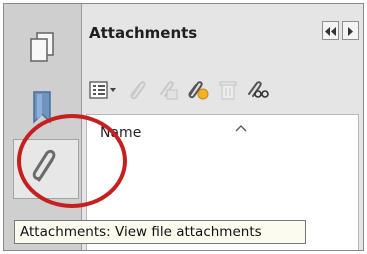 Image resolution: width=367 pixels, height=254 pixels. I want to click on tooltip: Attachments: View file attachments, so click(160, 232).